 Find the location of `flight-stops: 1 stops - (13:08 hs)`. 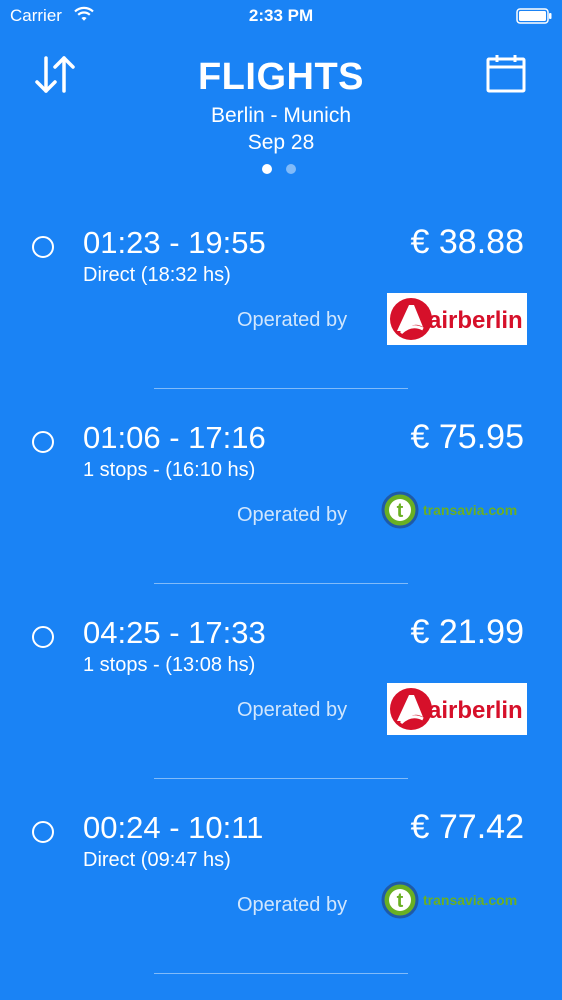

flight-stops: 1 stops - (13:08 hs) is located at coordinates (169, 665).